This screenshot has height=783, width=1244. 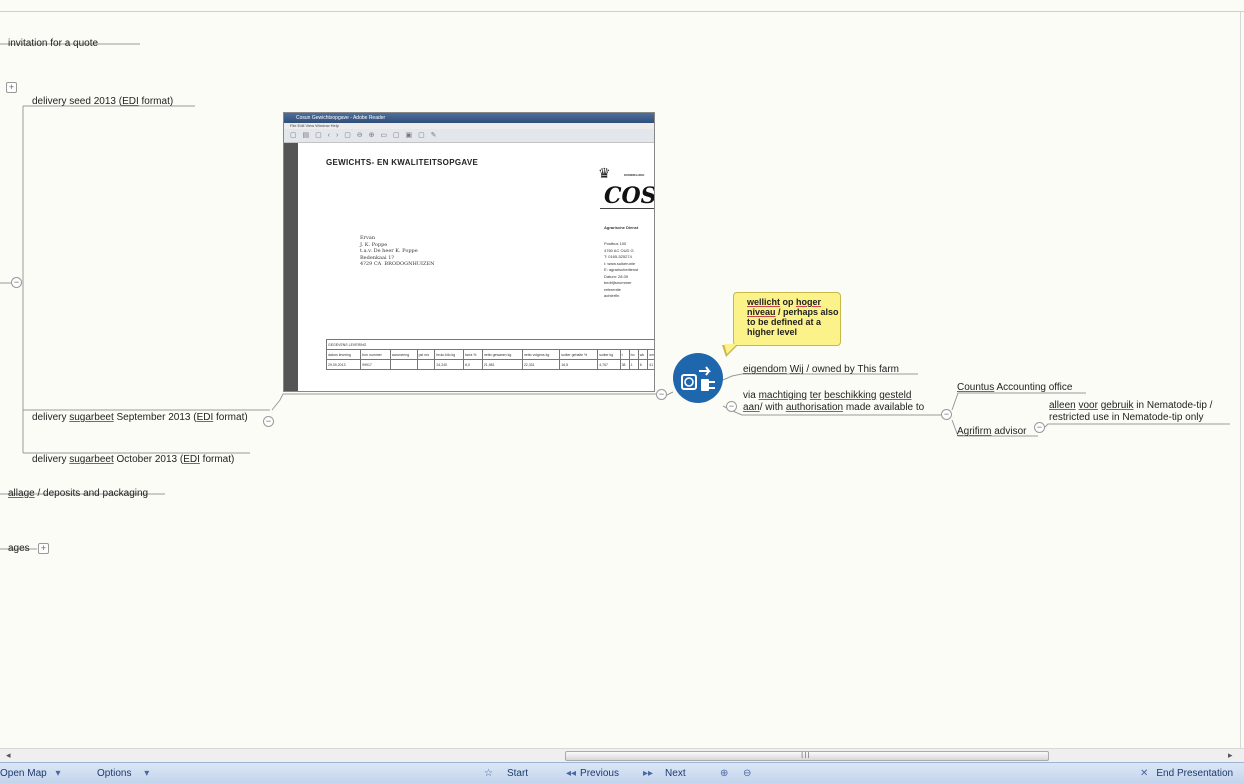 What do you see at coordinates (772, 407) in the screenshot?
I see `topic-text: / with` at bounding box center [772, 407].